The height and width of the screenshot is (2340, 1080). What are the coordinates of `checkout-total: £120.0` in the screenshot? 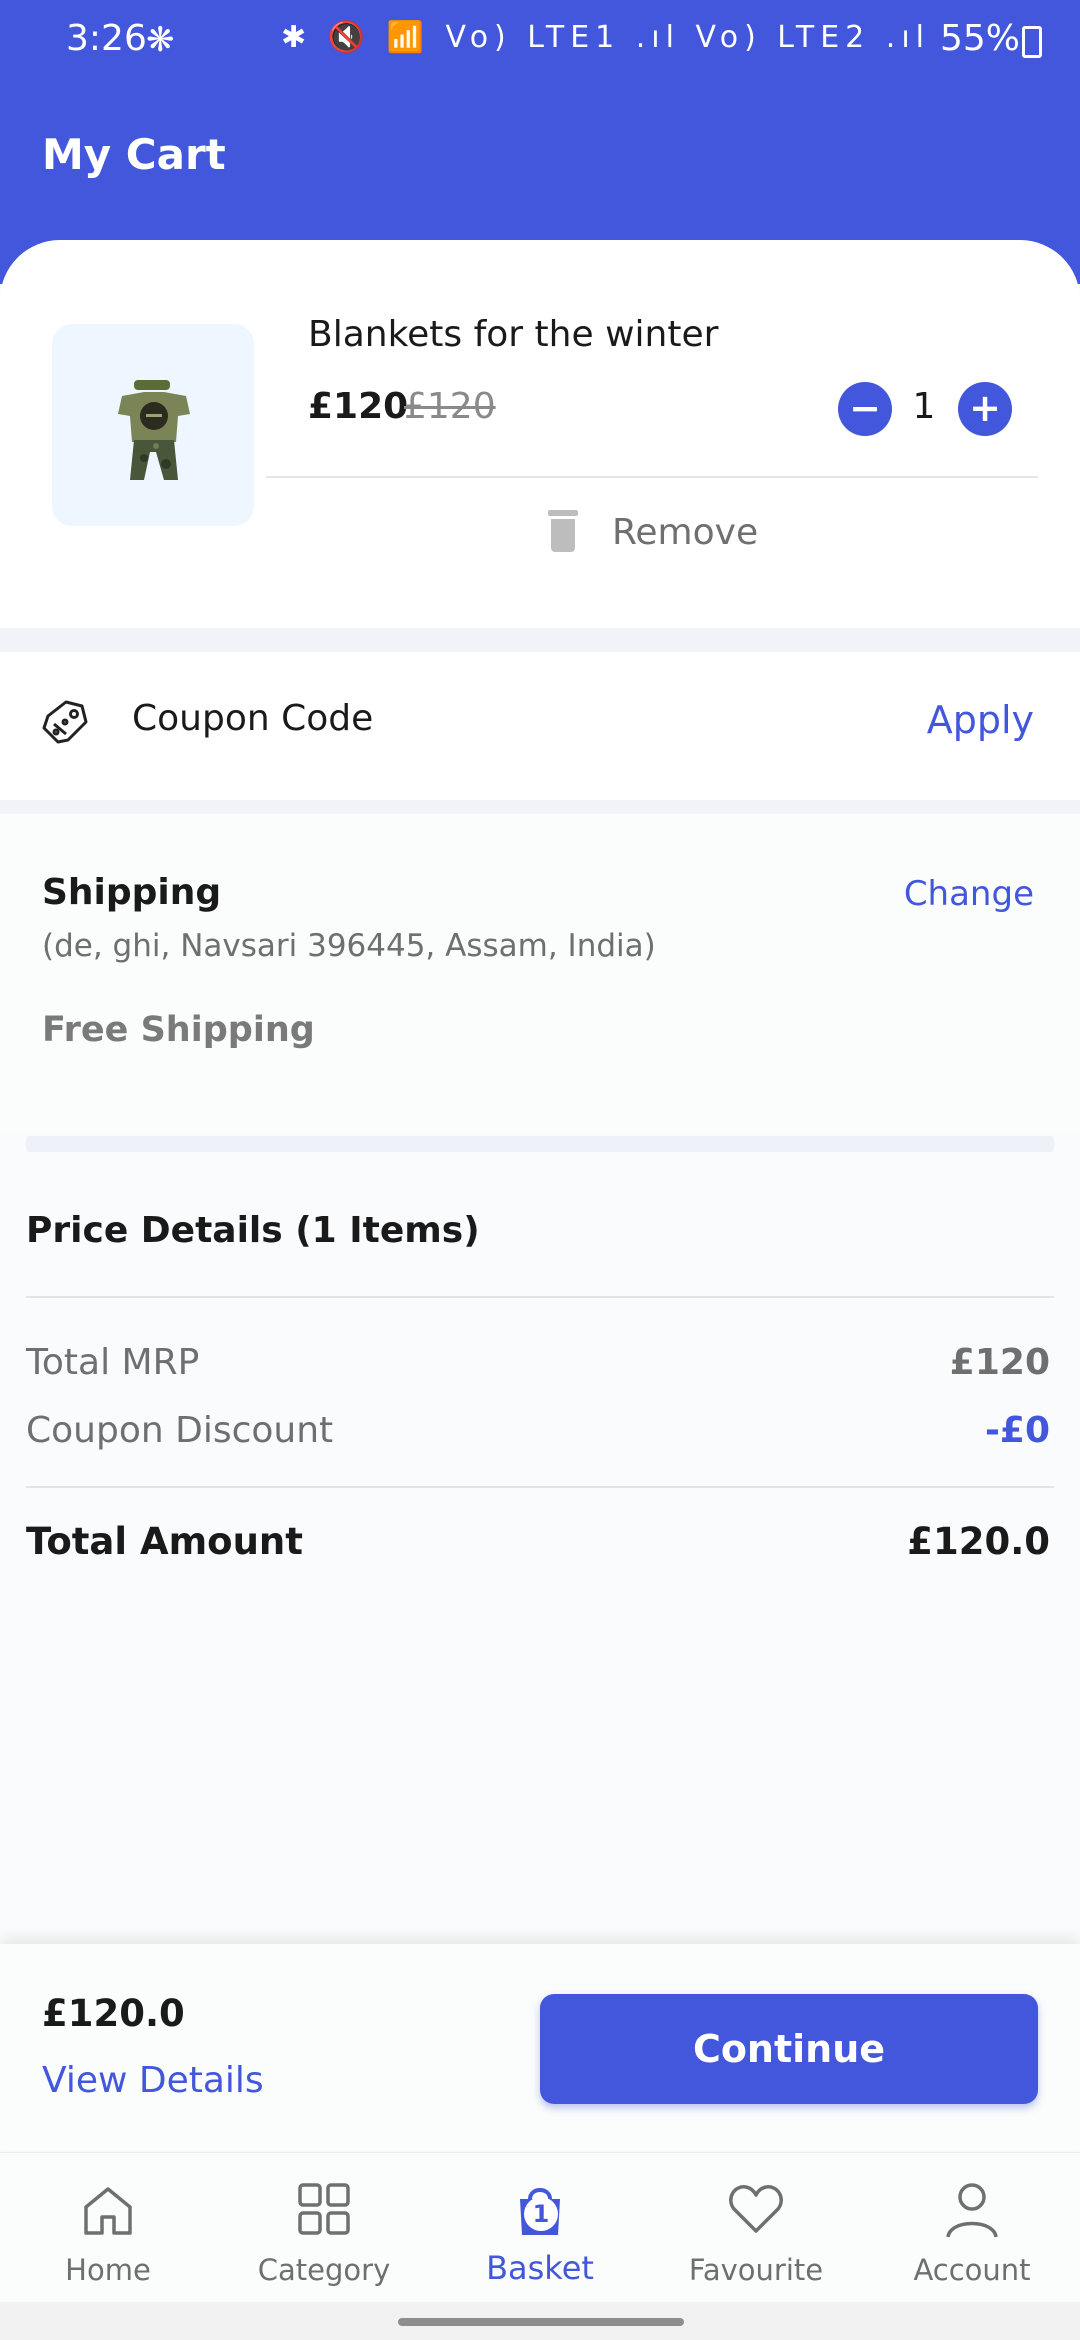 It's located at (113, 2013).